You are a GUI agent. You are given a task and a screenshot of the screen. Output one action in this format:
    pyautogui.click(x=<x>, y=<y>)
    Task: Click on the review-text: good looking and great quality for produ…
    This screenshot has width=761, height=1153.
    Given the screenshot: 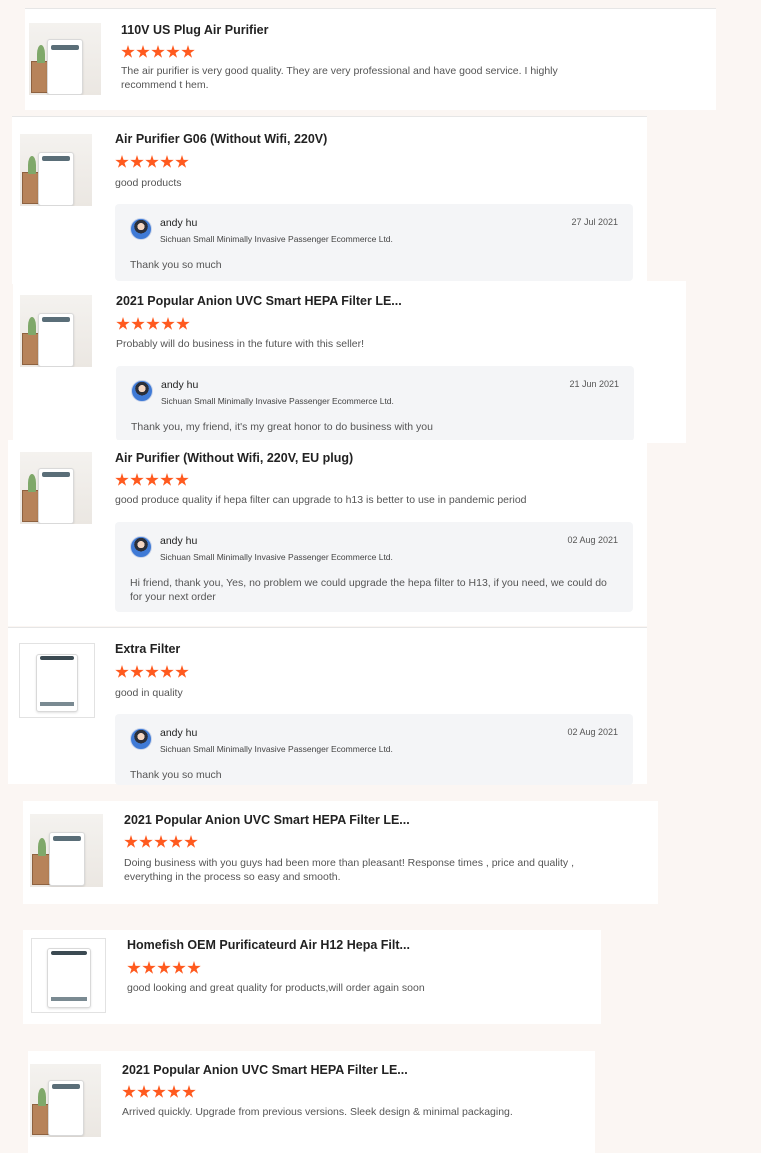 What is the action you would take?
    pyautogui.click(x=276, y=988)
    